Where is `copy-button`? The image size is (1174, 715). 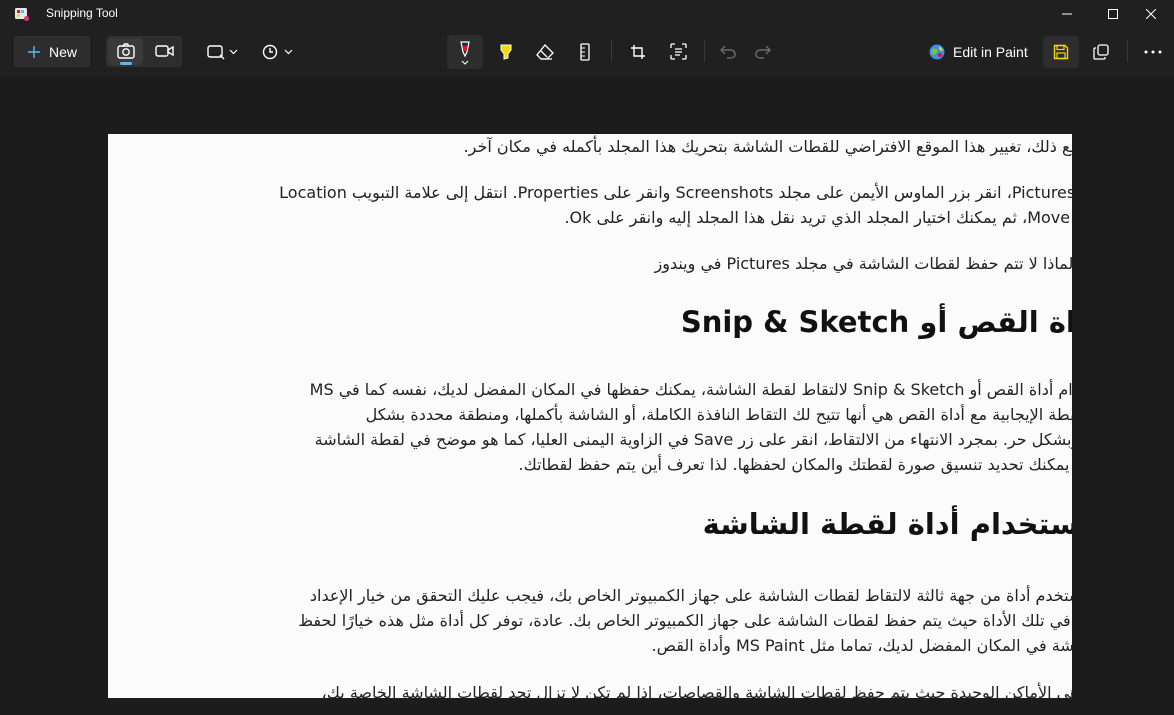 copy-button is located at coordinates (1101, 51).